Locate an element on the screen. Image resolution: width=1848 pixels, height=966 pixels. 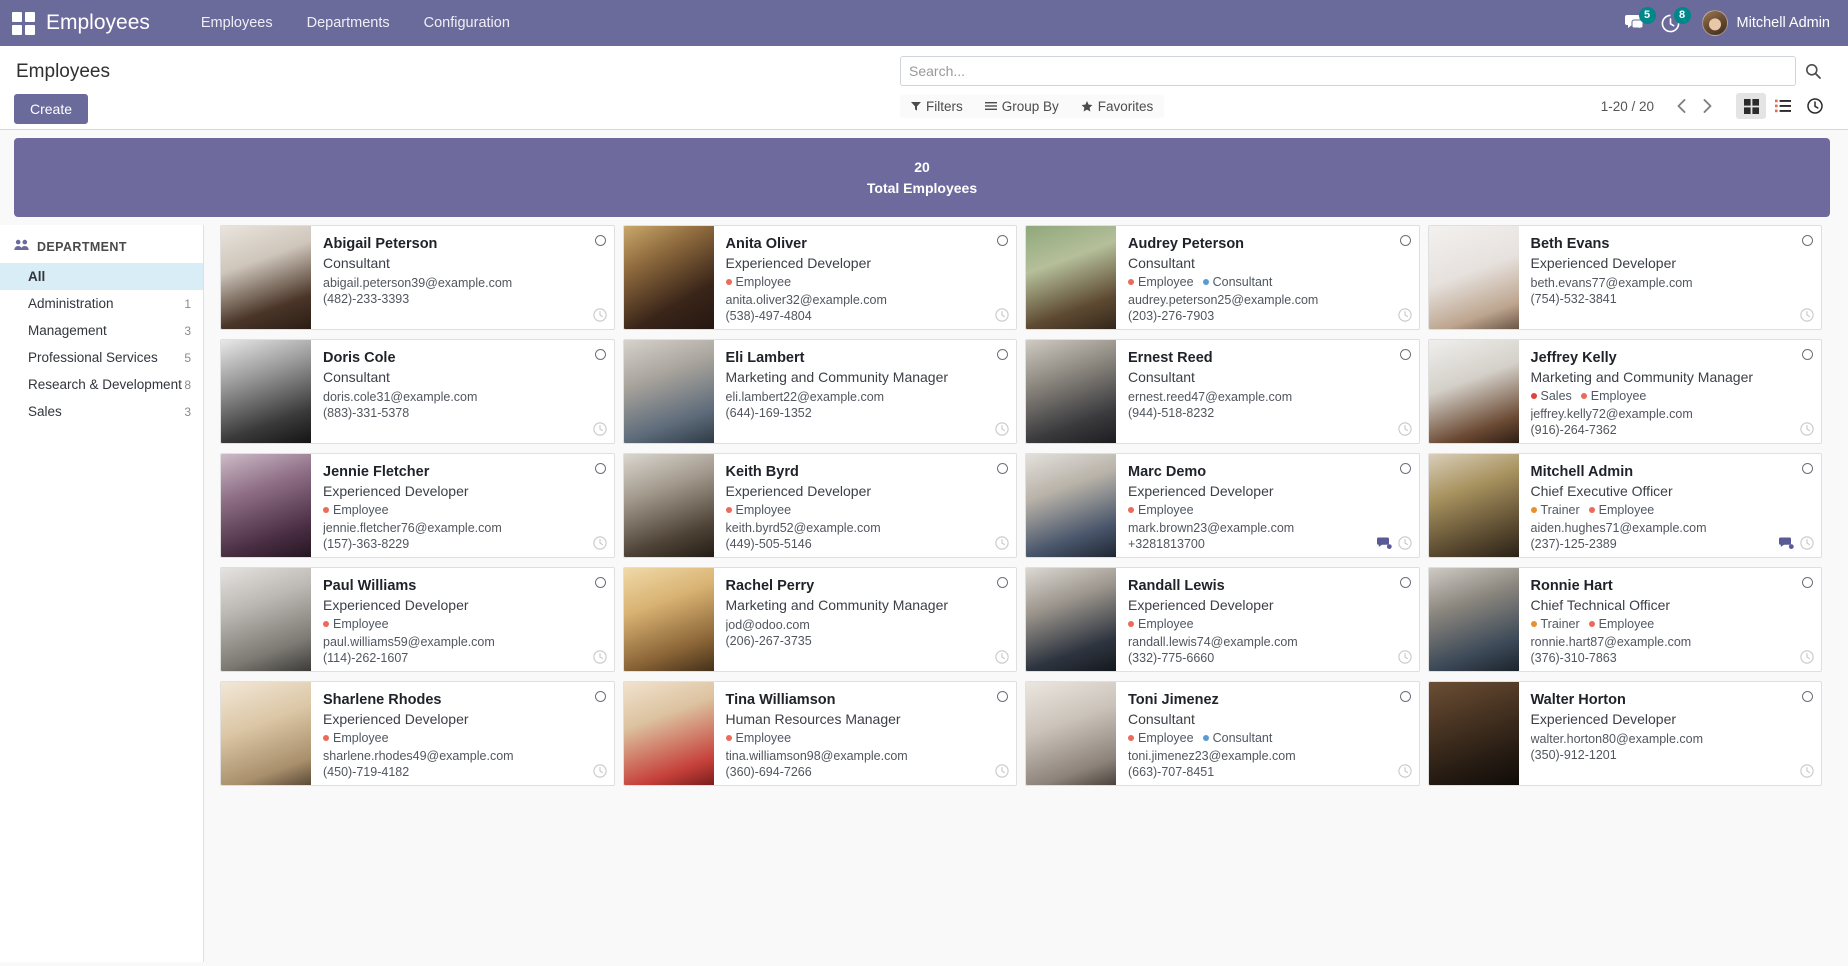
menu-item-departments: Departments is located at coordinates (348, 23).